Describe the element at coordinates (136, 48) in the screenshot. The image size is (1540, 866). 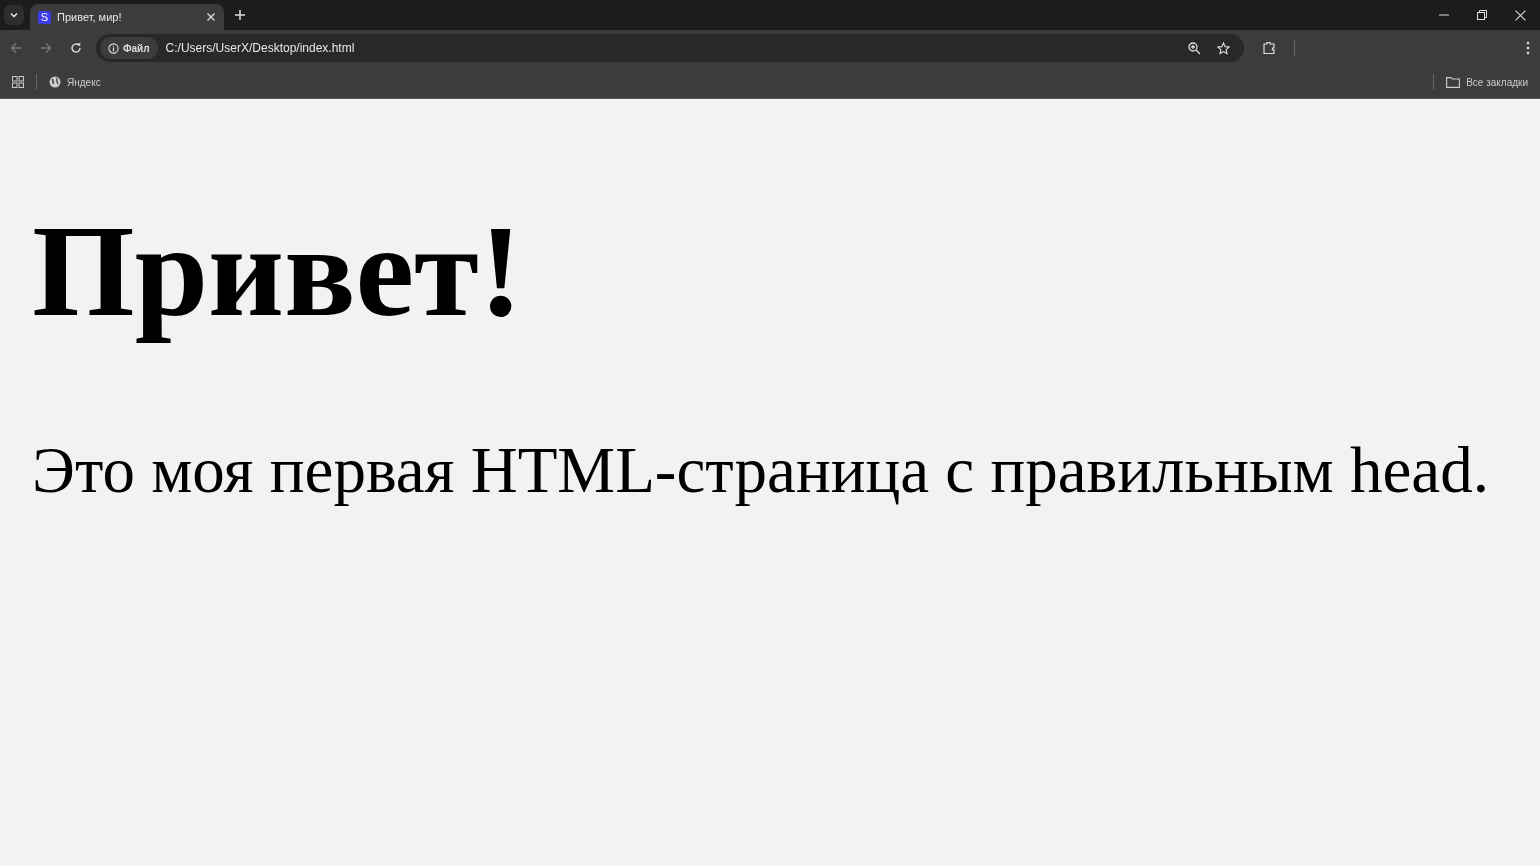
I see `site-info-label: Файл` at that location.